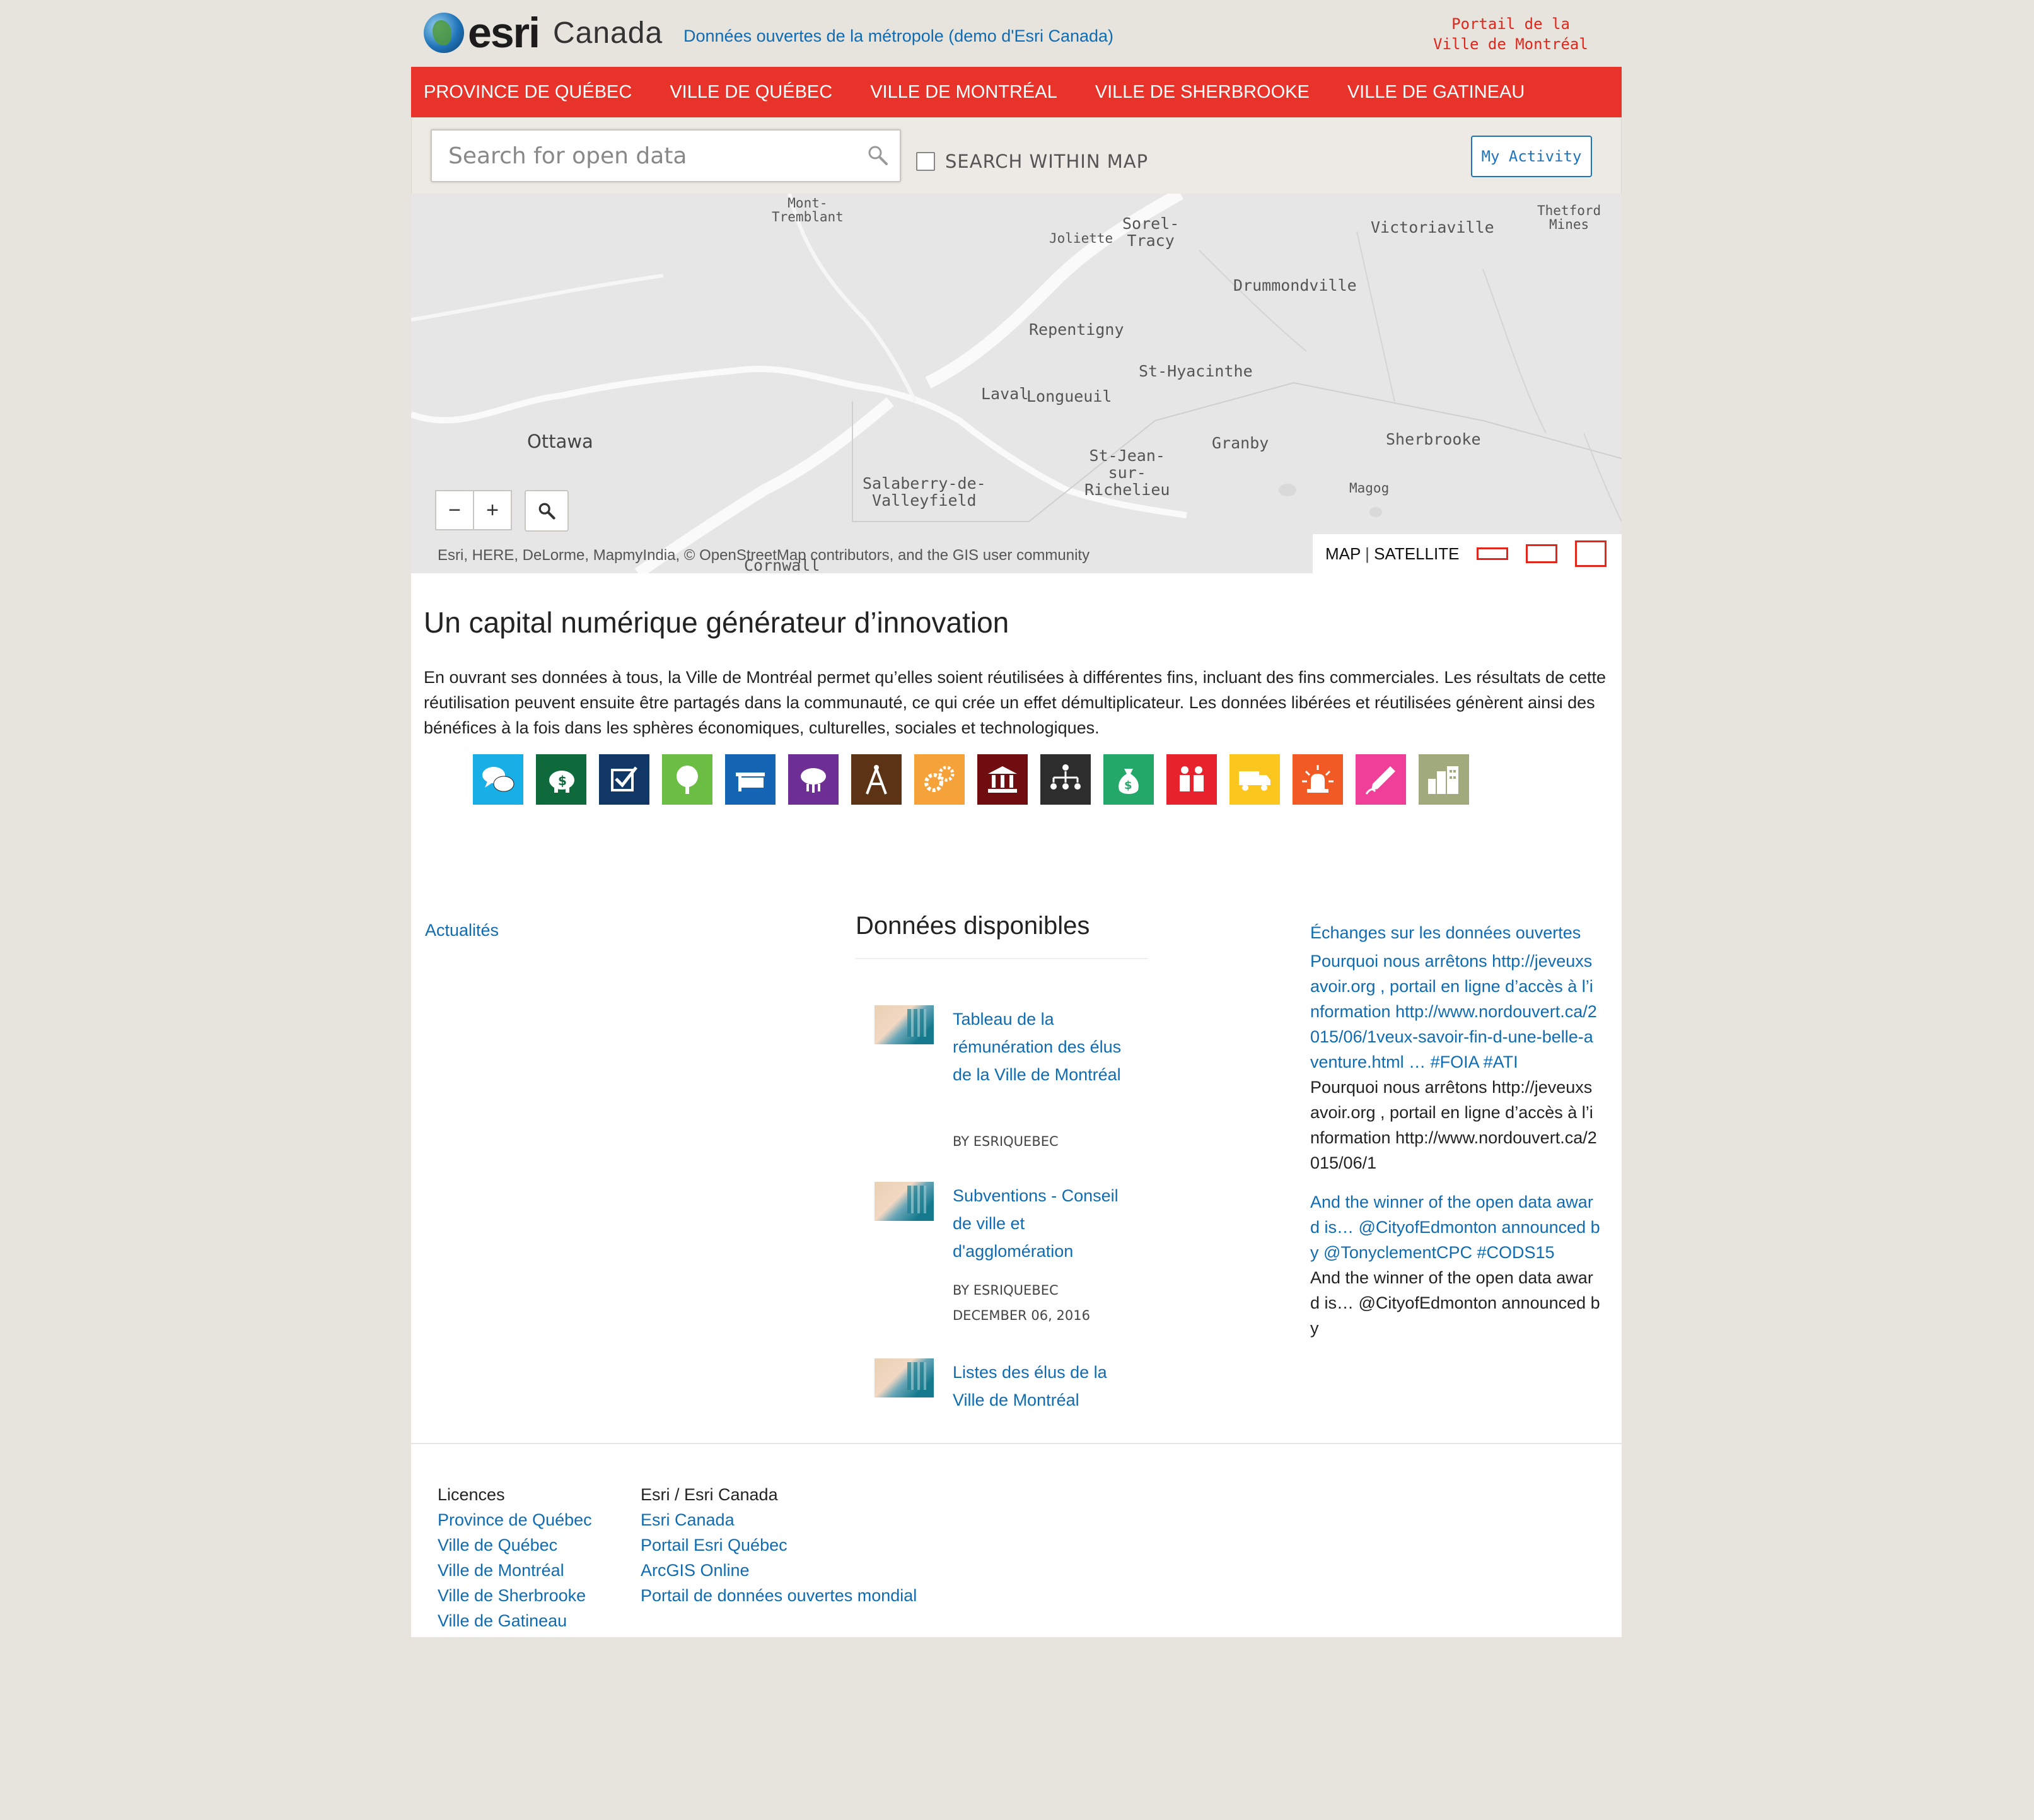  What do you see at coordinates (1047, 161) in the screenshot?
I see `search-within-map-label: SEARCH WITHIN MAP` at bounding box center [1047, 161].